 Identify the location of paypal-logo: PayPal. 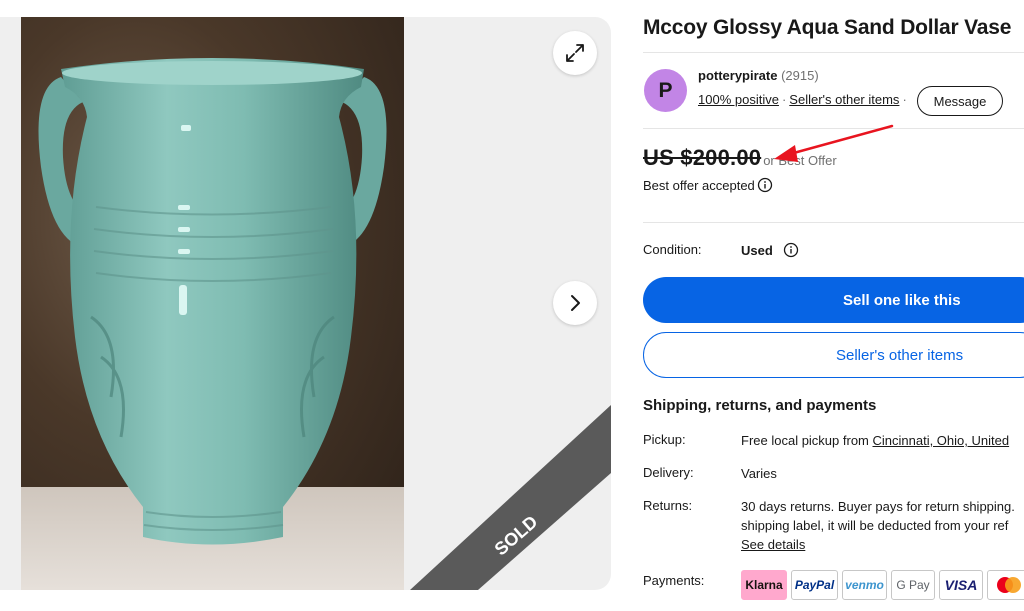
(814, 585).